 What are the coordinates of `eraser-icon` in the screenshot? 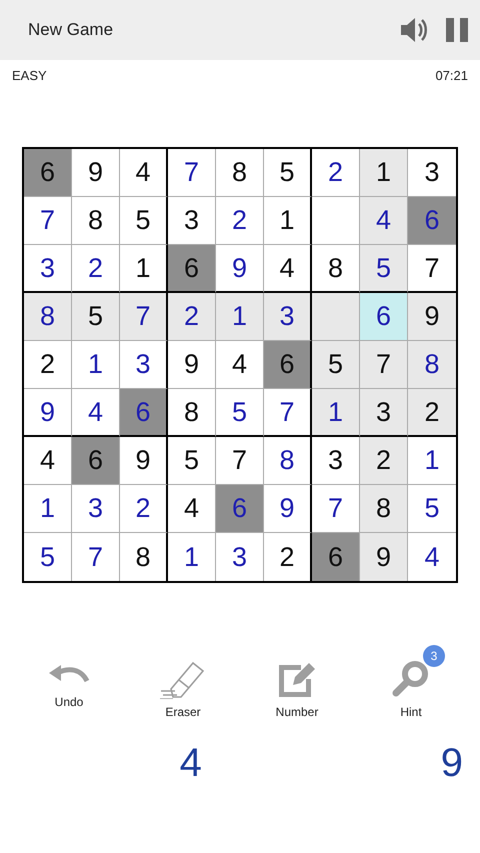 It's located at (183, 679).